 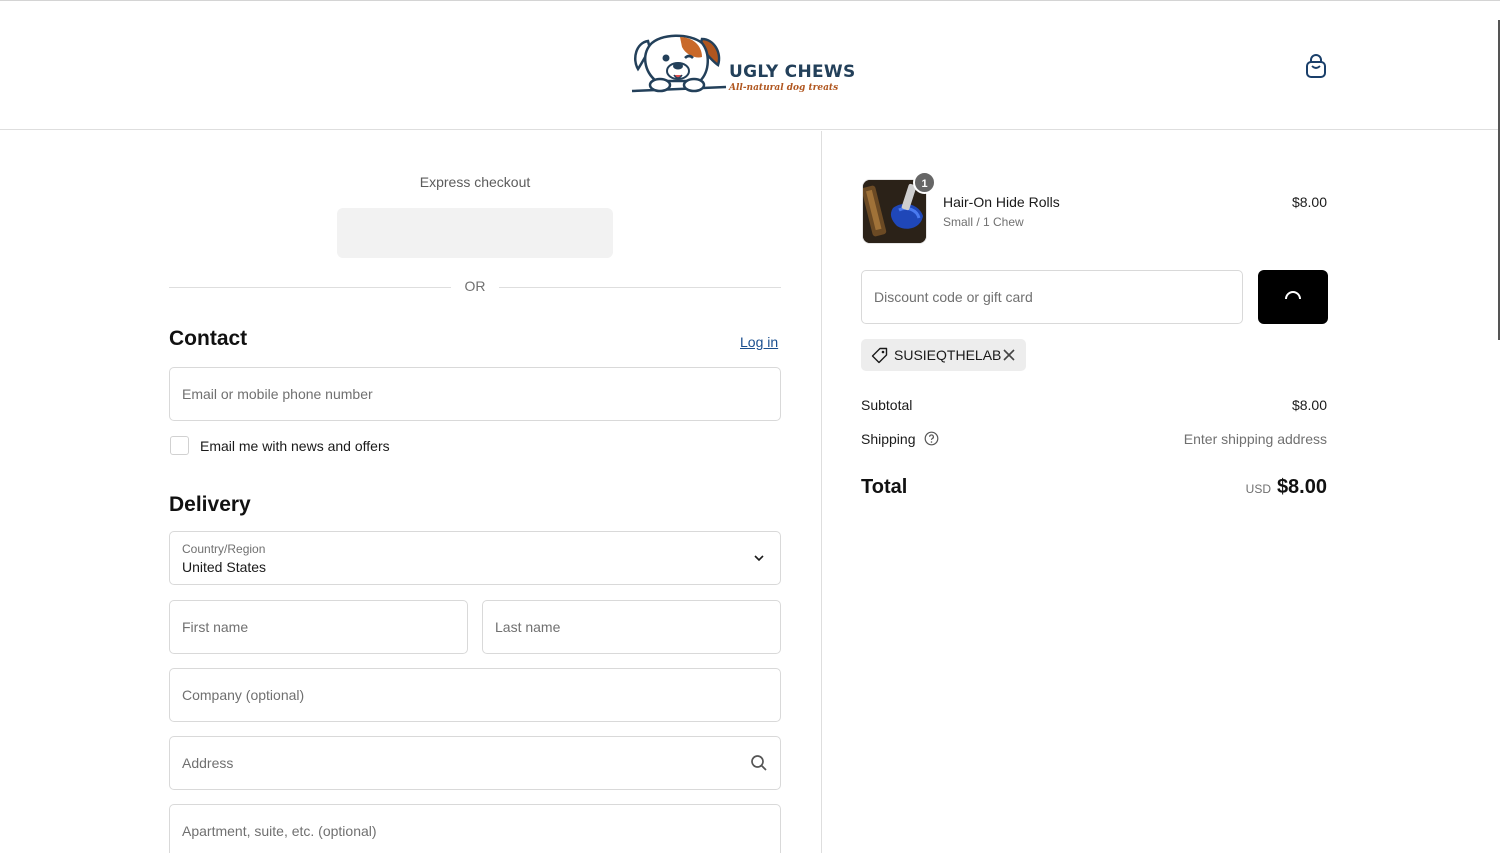 What do you see at coordinates (983, 222) in the screenshot?
I see `product-variant: Small / 1 Chew` at bounding box center [983, 222].